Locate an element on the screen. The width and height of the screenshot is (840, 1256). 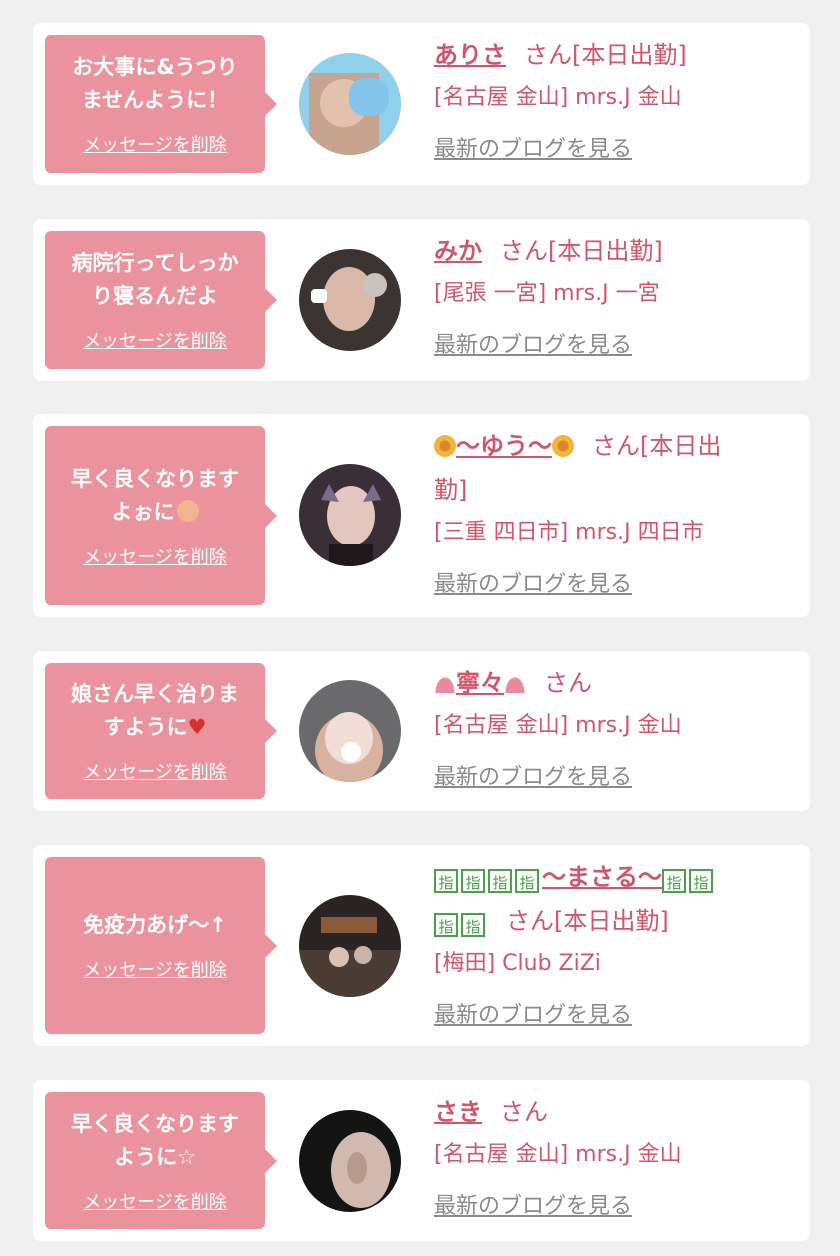
message-bubble: 免疫力あげ〜↑ メッセージを削除 is located at coordinates (161, 945).